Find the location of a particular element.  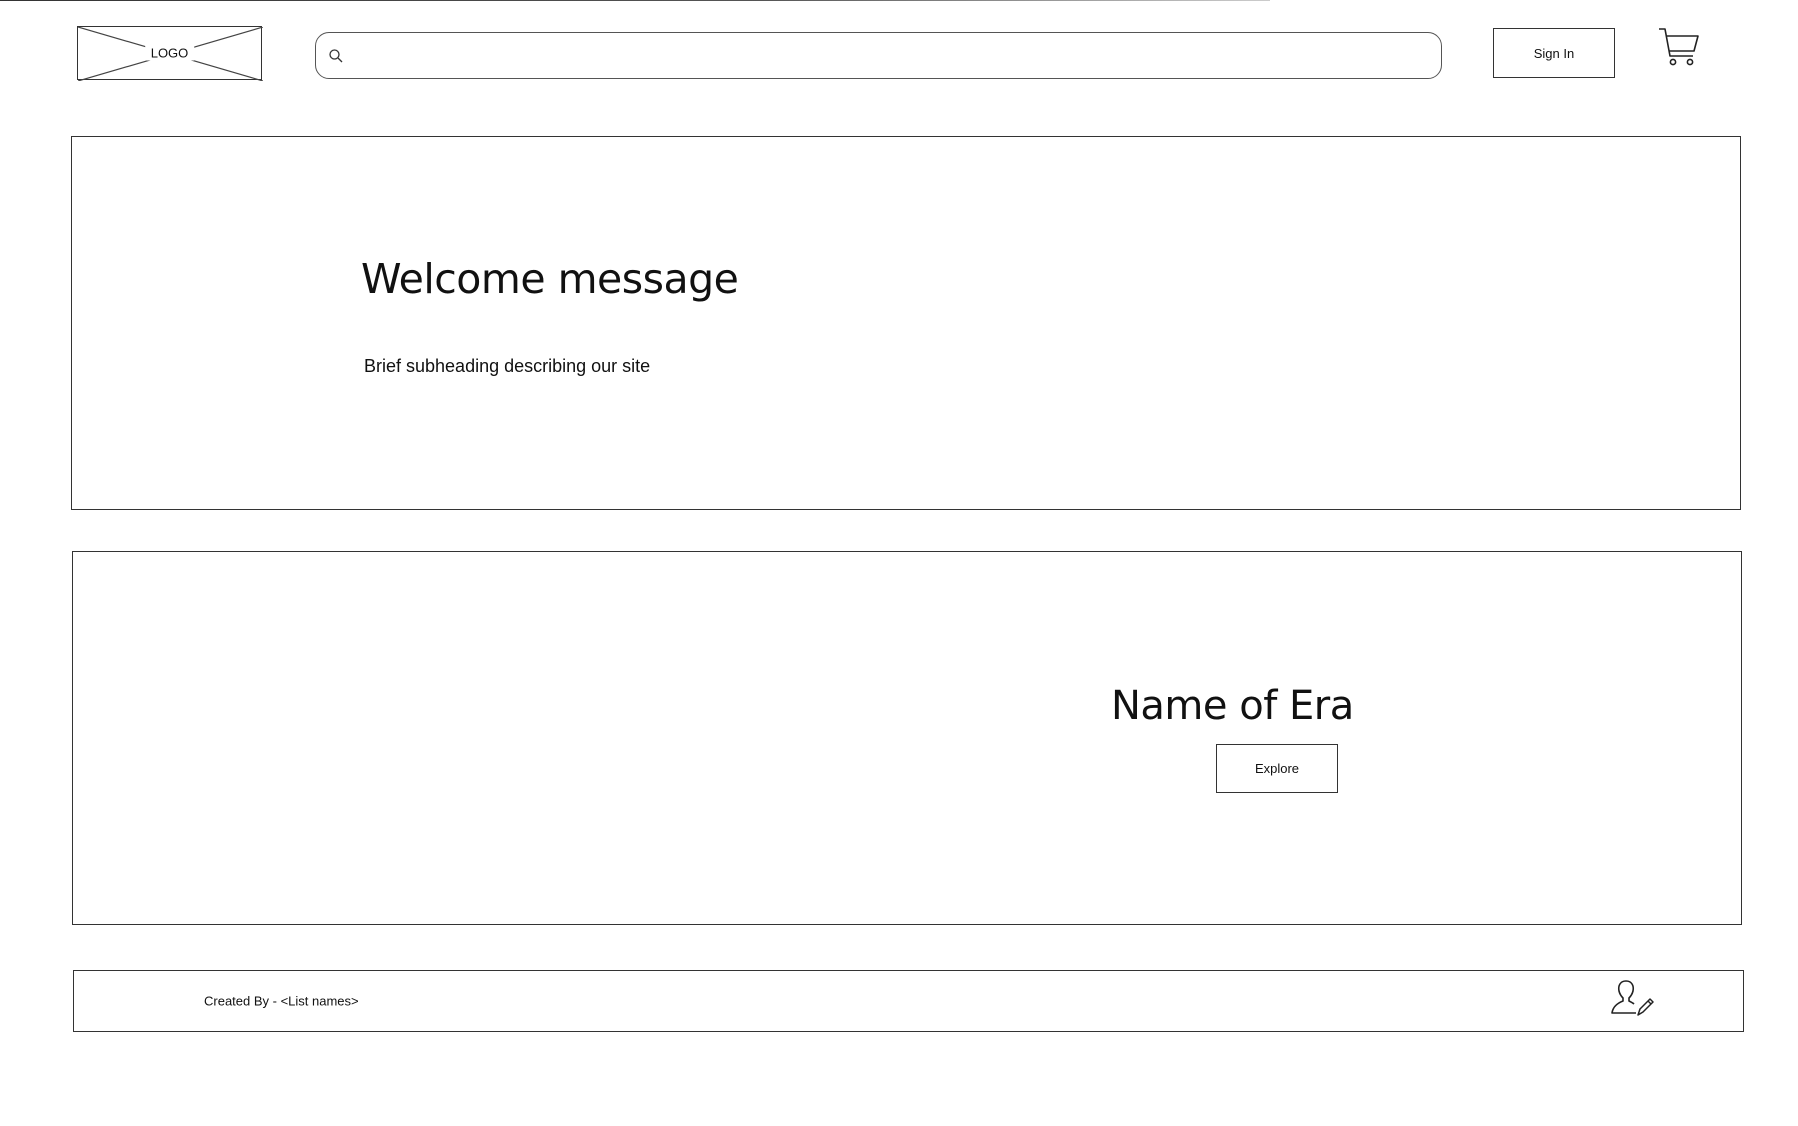

search-icon is located at coordinates (336, 56).